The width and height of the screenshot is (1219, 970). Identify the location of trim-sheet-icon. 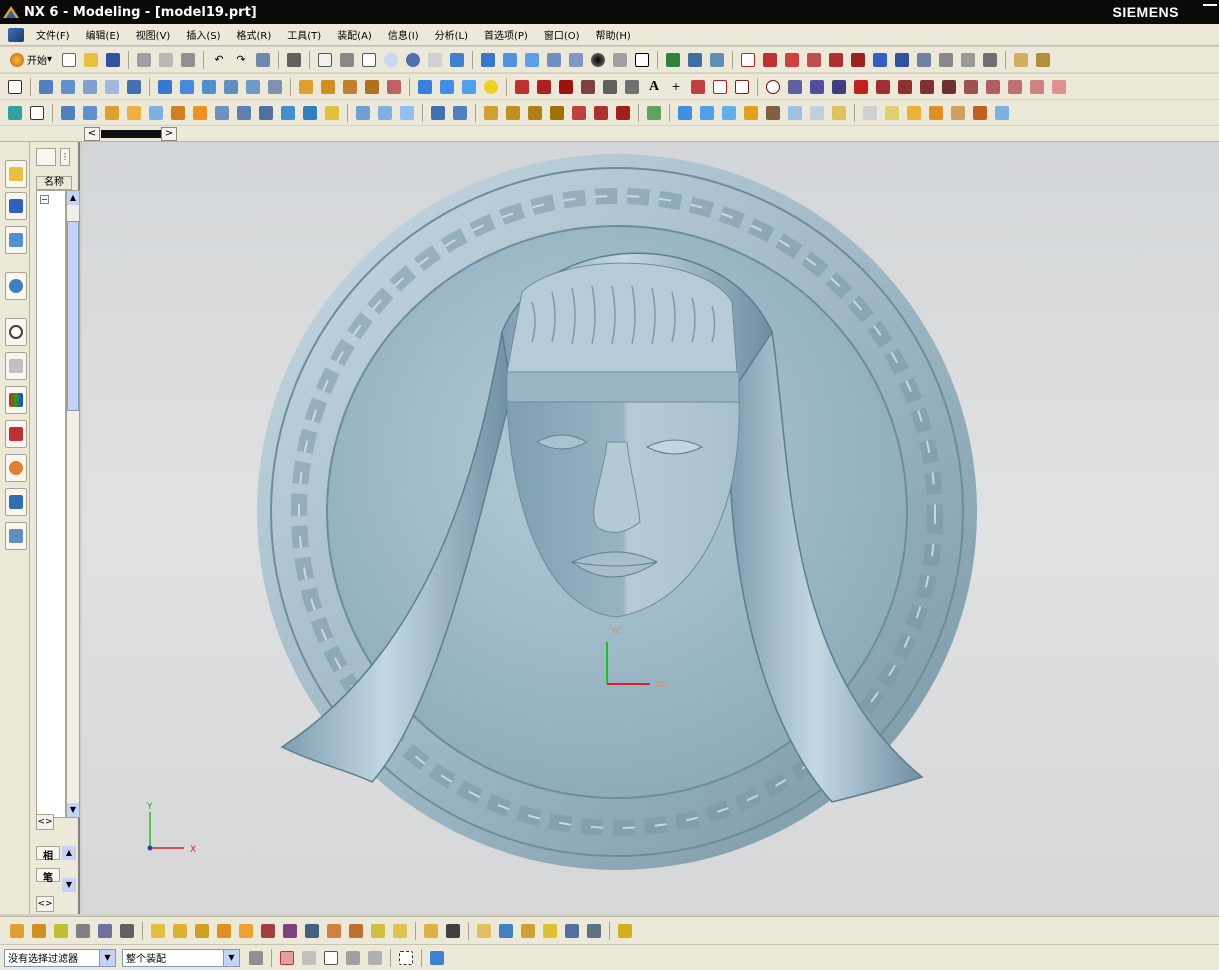
(244, 113).